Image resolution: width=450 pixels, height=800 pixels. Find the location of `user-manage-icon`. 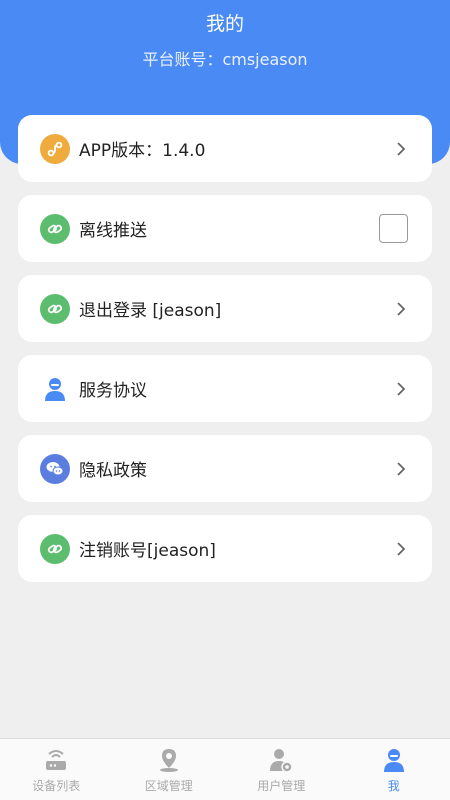

user-manage-icon is located at coordinates (281, 760).